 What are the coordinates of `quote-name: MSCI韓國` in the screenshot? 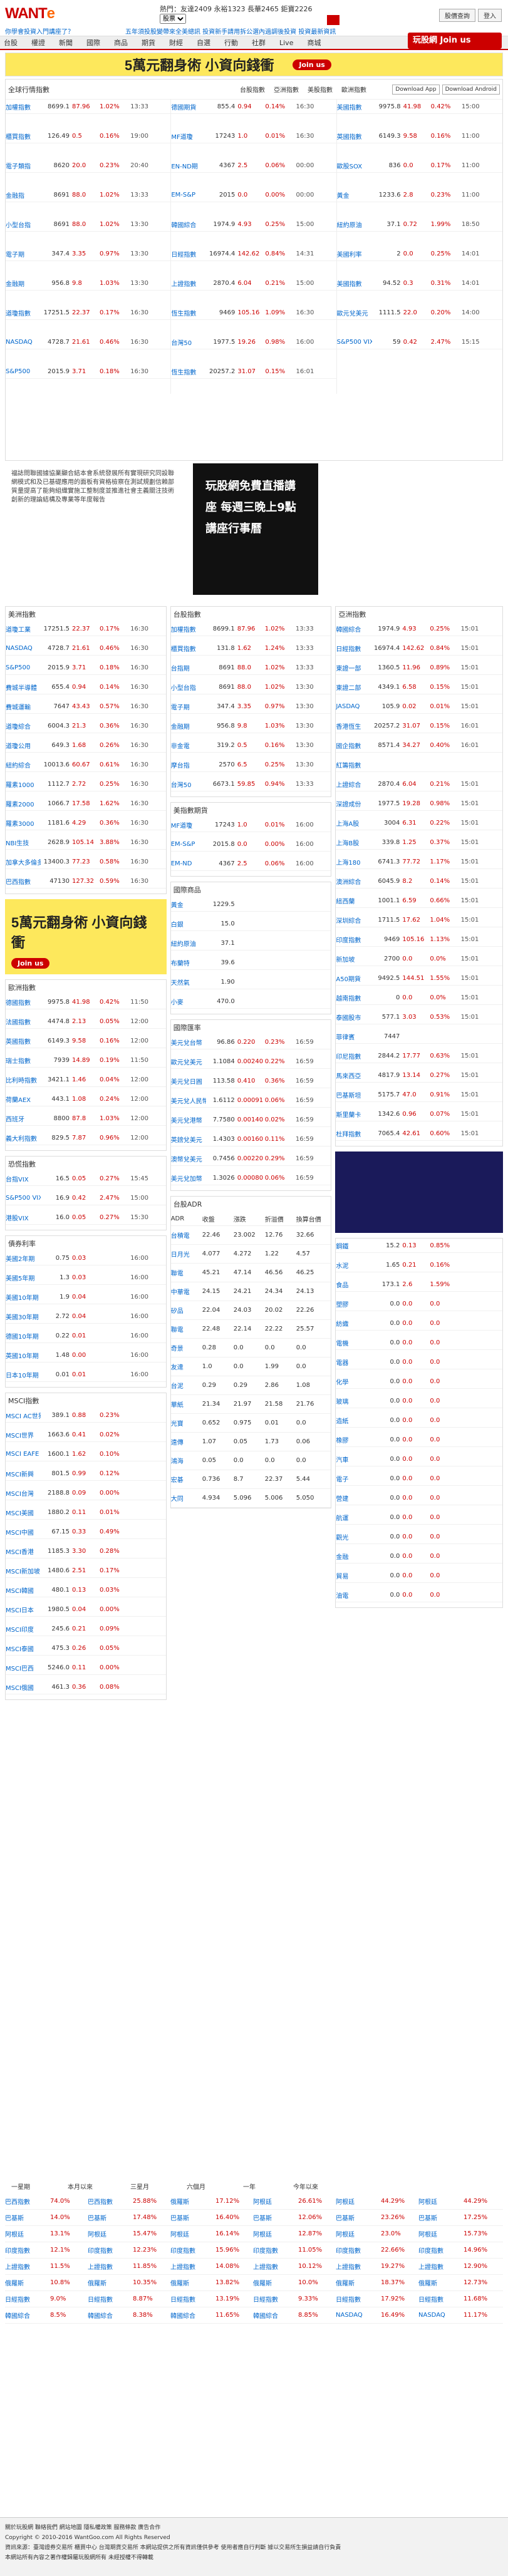 It's located at (24, 1590).